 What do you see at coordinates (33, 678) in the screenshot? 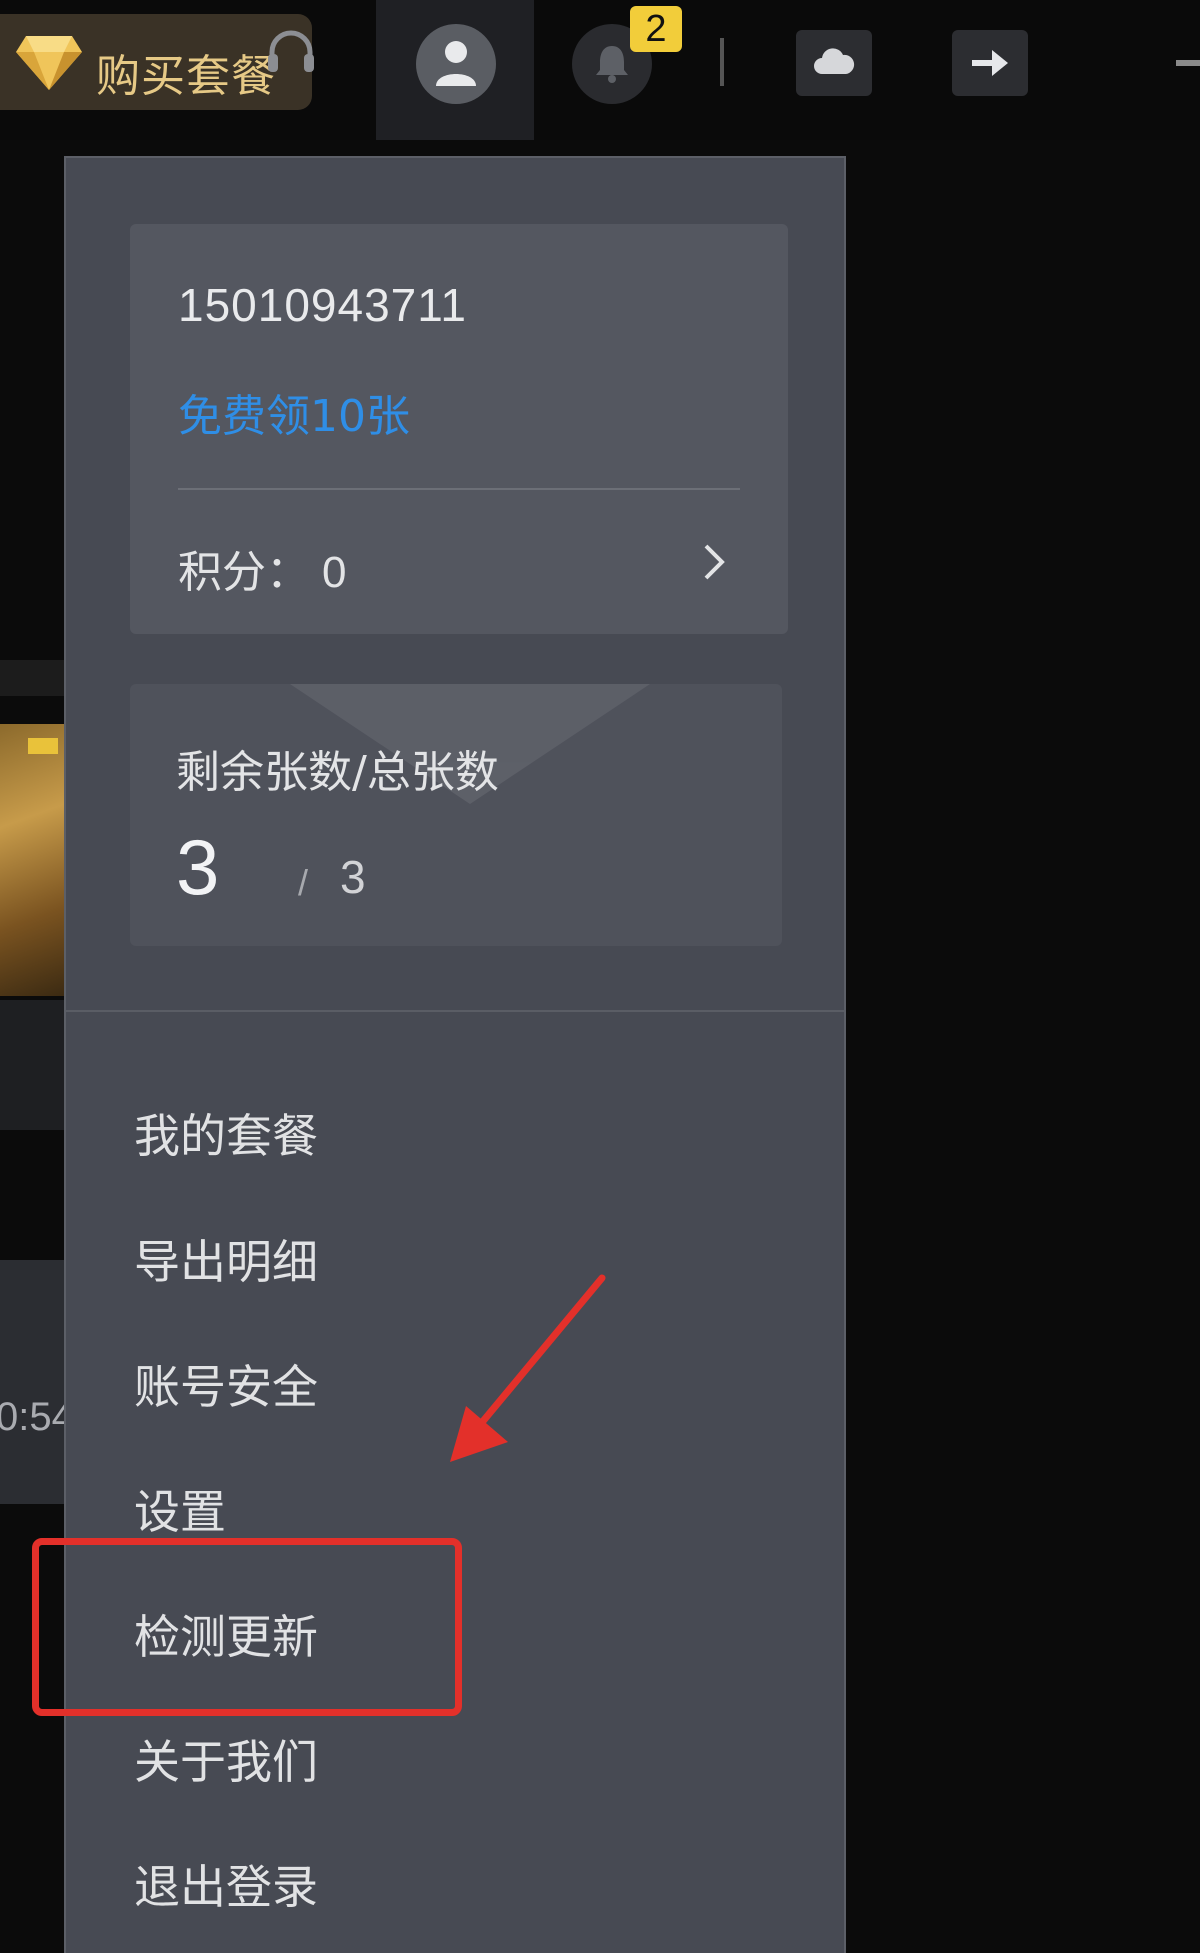
I see `thumbnail-header` at bounding box center [33, 678].